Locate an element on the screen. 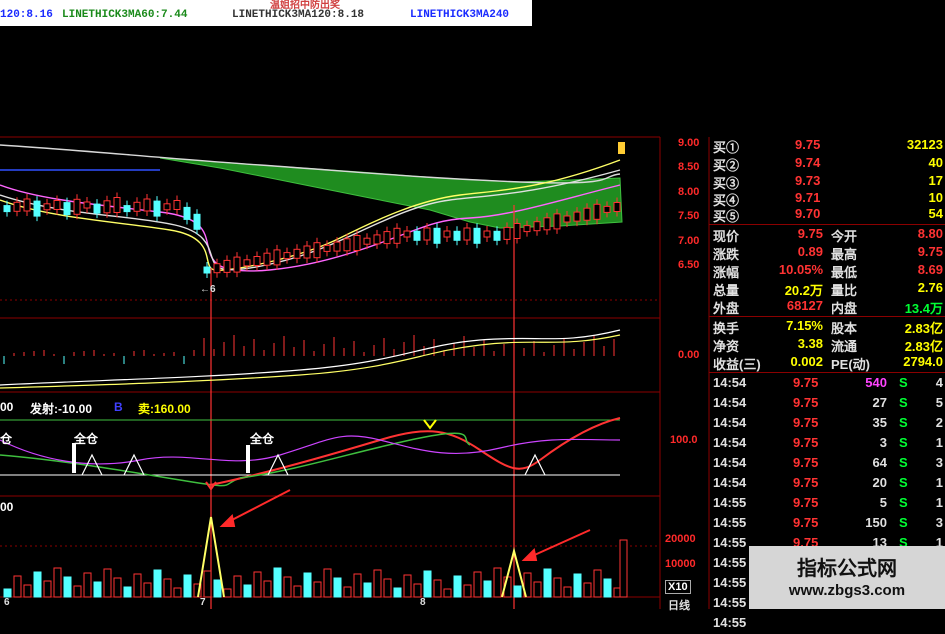  price-axis-label: 6.50 is located at coordinates (689, 265).